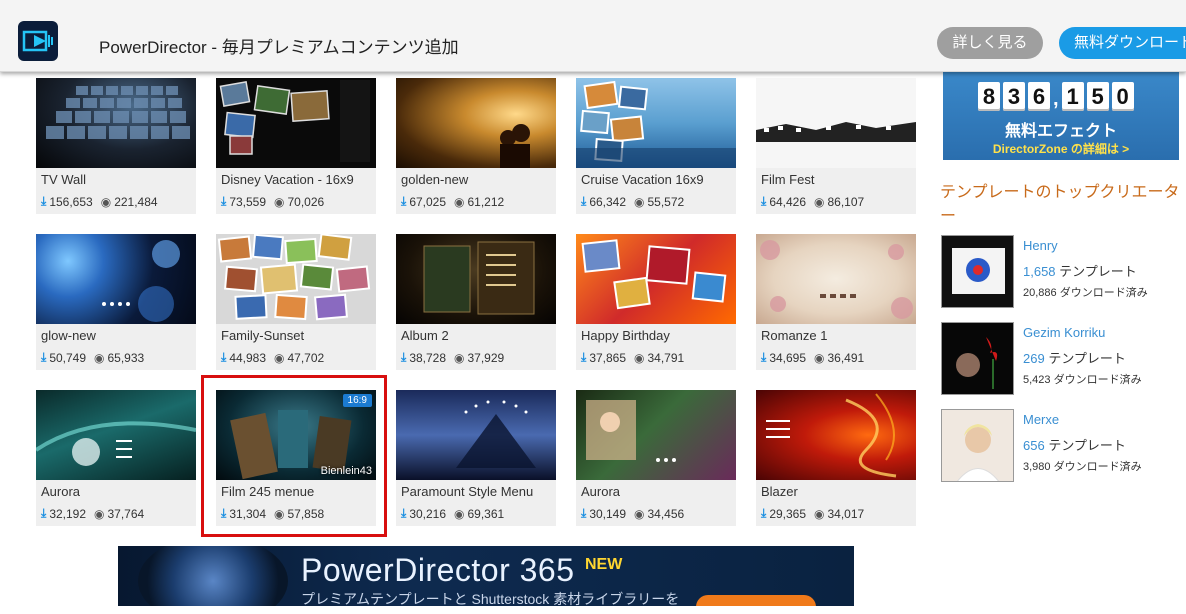 The image size is (1186, 614). I want to click on template-card: Family-Sunset ⤓ 44,983 ◉ 47,702, so click(296, 302).